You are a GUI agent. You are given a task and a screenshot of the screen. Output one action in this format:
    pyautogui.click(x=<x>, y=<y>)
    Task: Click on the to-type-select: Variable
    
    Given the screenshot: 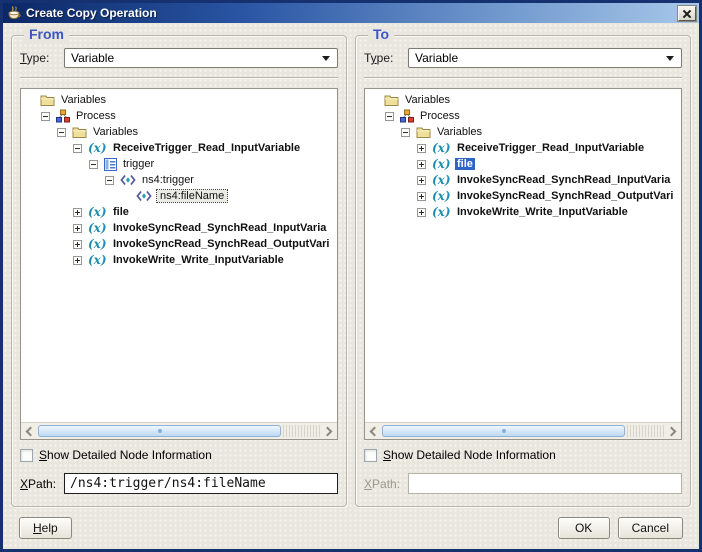 What is the action you would take?
    pyautogui.click(x=545, y=58)
    